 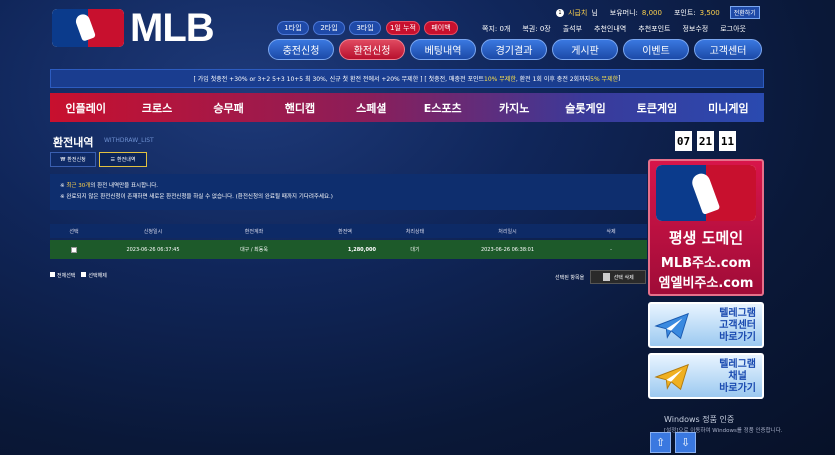 What do you see at coordinates (737, 364) in the screenshot?
I see `tg-channel-line-1: 텔레그램` at bounding box center [737, 364].